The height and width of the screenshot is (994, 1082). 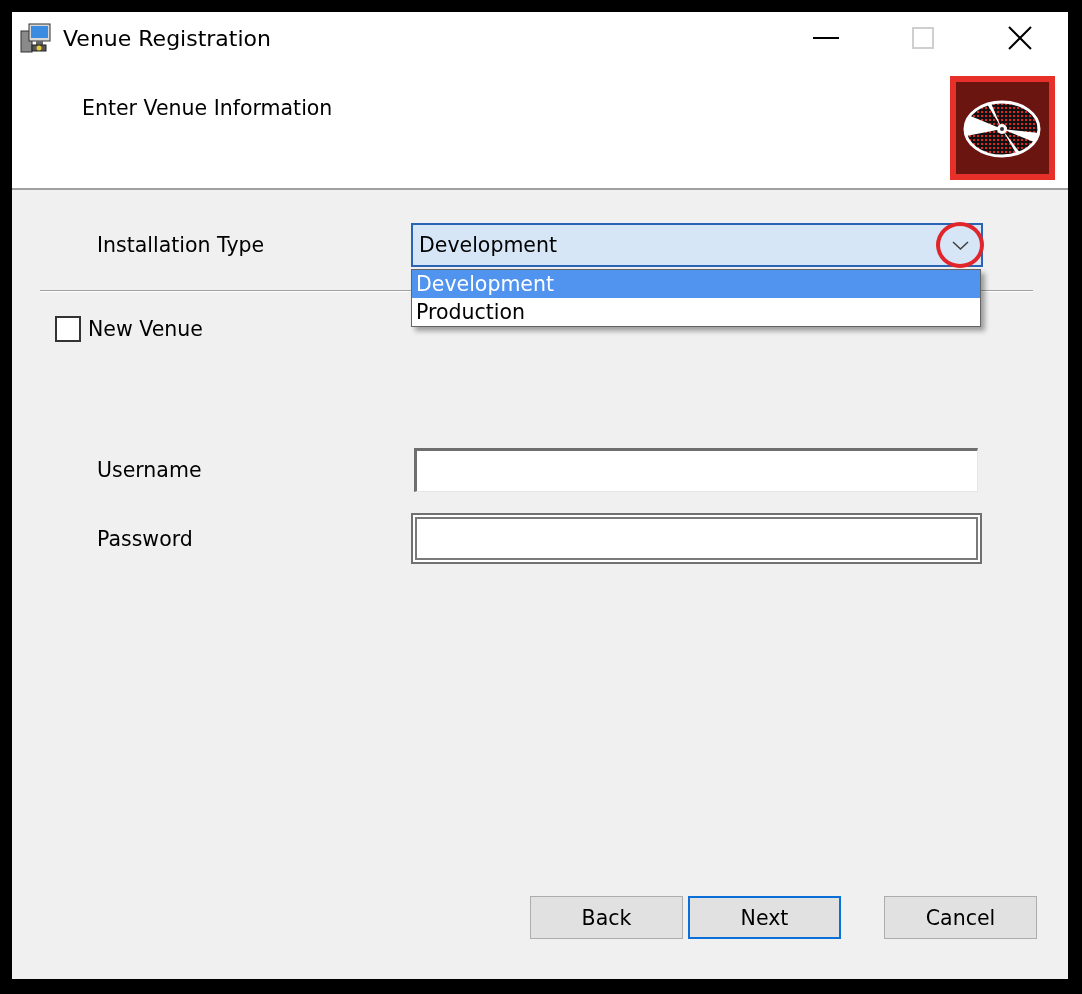 I want to click on dropdown-option: Production, so click(x=696, y=312).